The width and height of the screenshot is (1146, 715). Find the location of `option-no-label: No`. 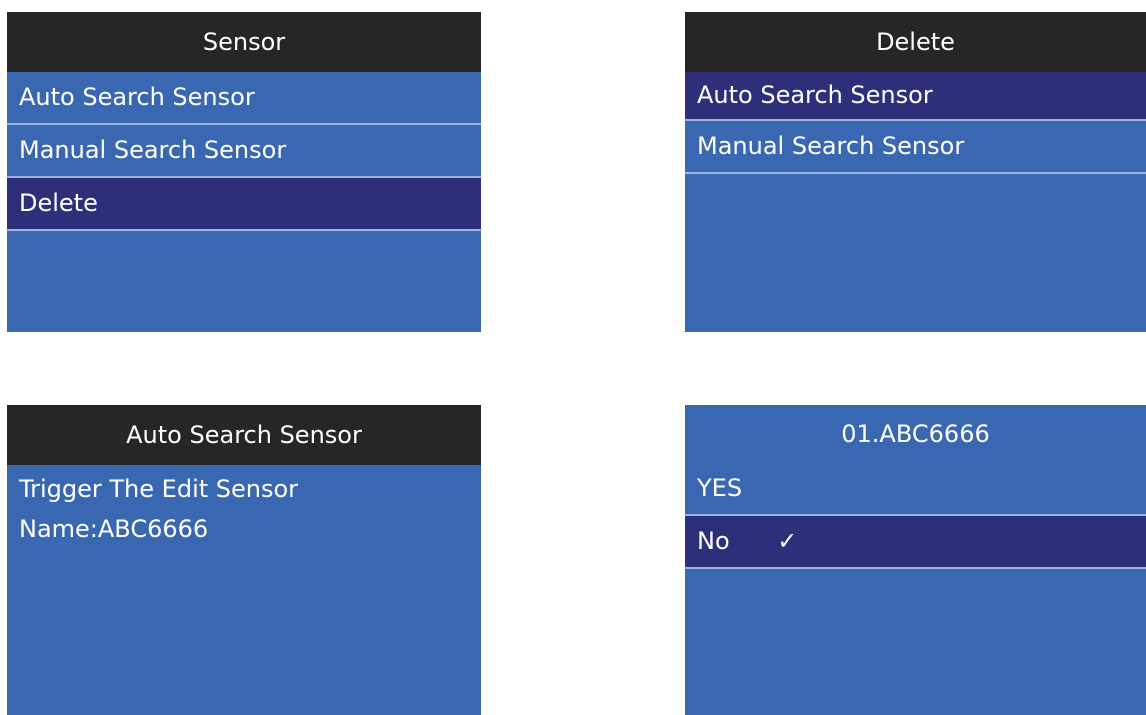

option-no-label: No is located at coordinates (713, 541).